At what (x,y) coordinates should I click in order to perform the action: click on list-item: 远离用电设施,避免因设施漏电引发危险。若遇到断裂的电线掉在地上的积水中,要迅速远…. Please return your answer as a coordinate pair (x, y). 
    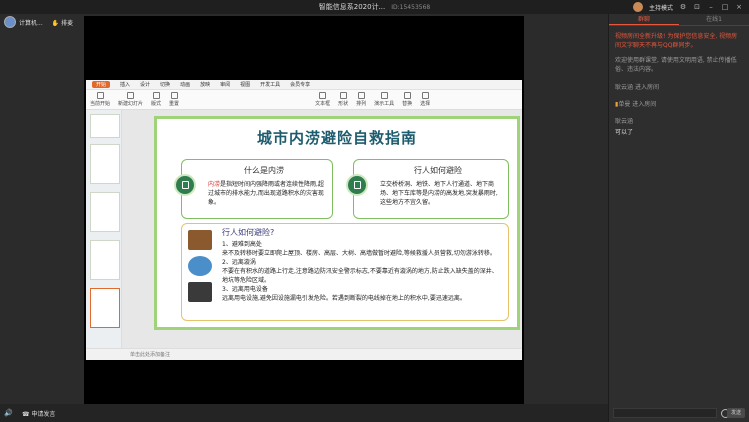
    Looking at the image, I should click on (344, 298).